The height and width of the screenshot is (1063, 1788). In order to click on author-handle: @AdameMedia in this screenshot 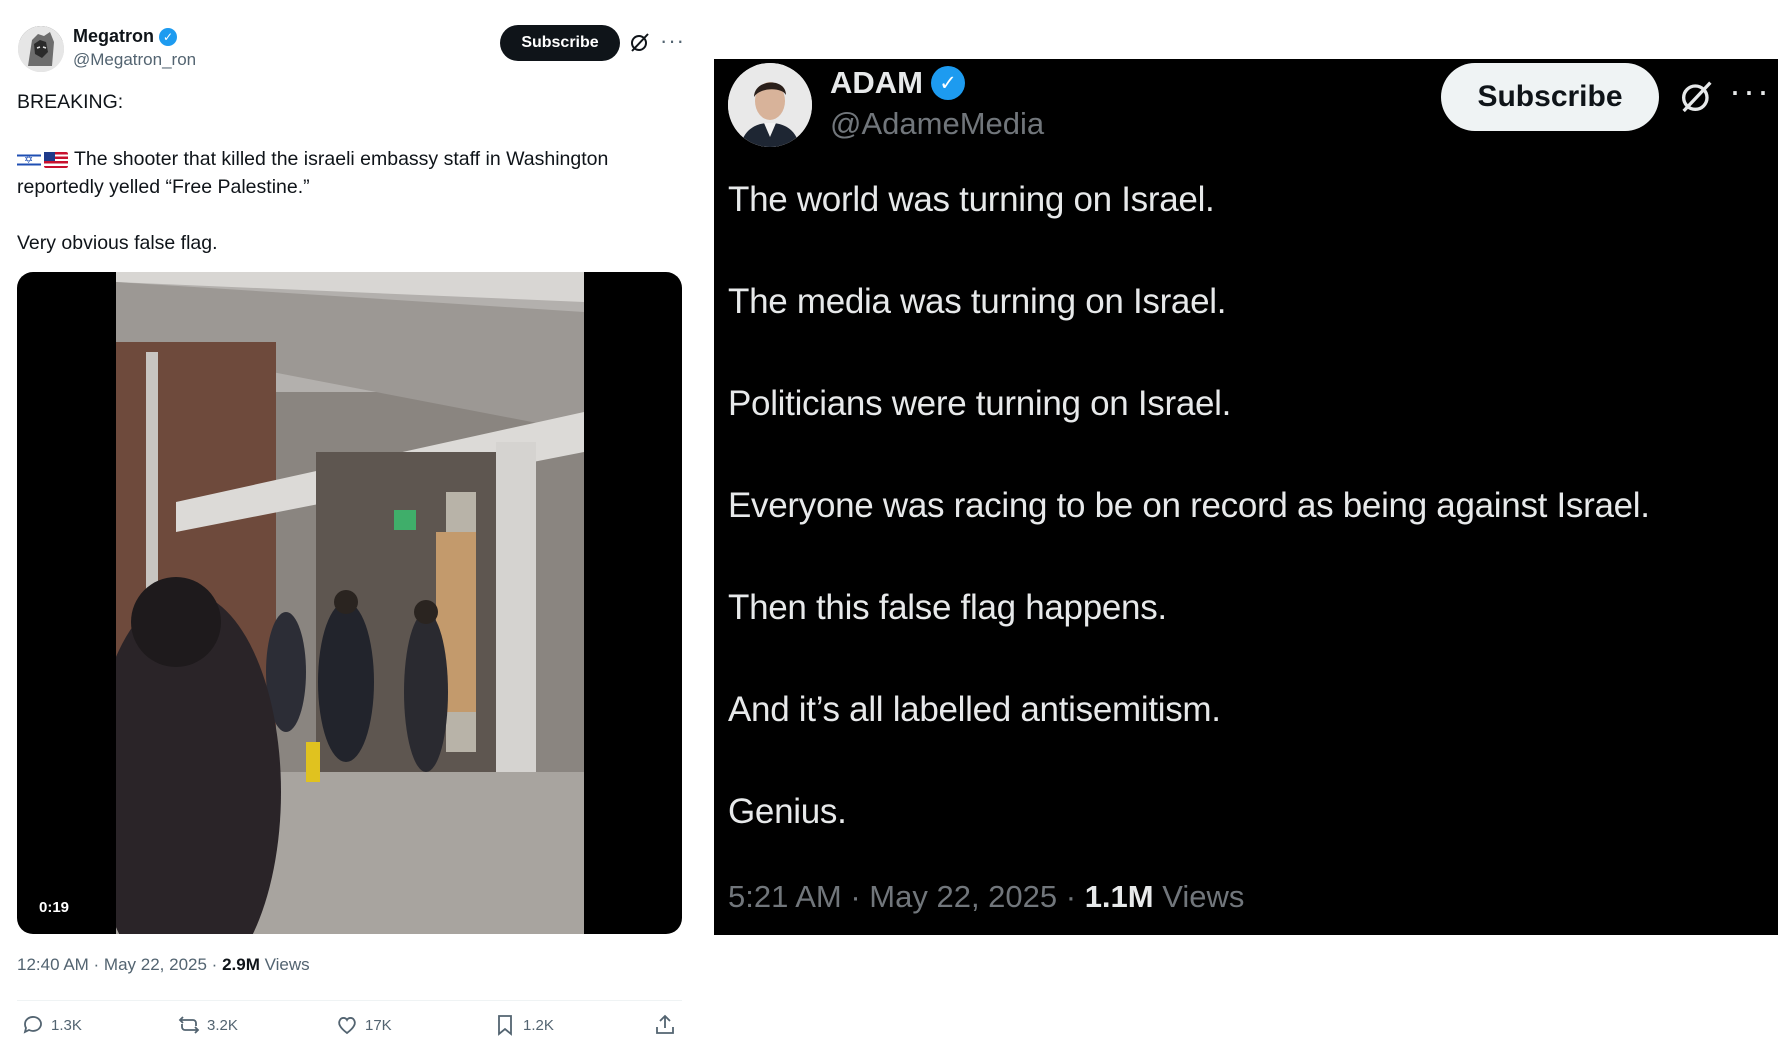, I will do `click(937, 124)`.